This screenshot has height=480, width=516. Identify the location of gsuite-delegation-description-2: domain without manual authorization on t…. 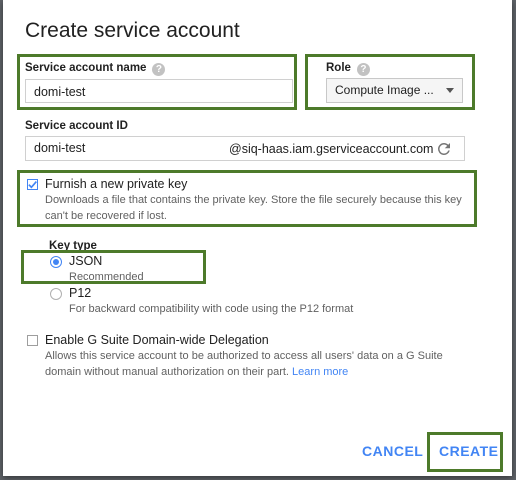
(196, 372).